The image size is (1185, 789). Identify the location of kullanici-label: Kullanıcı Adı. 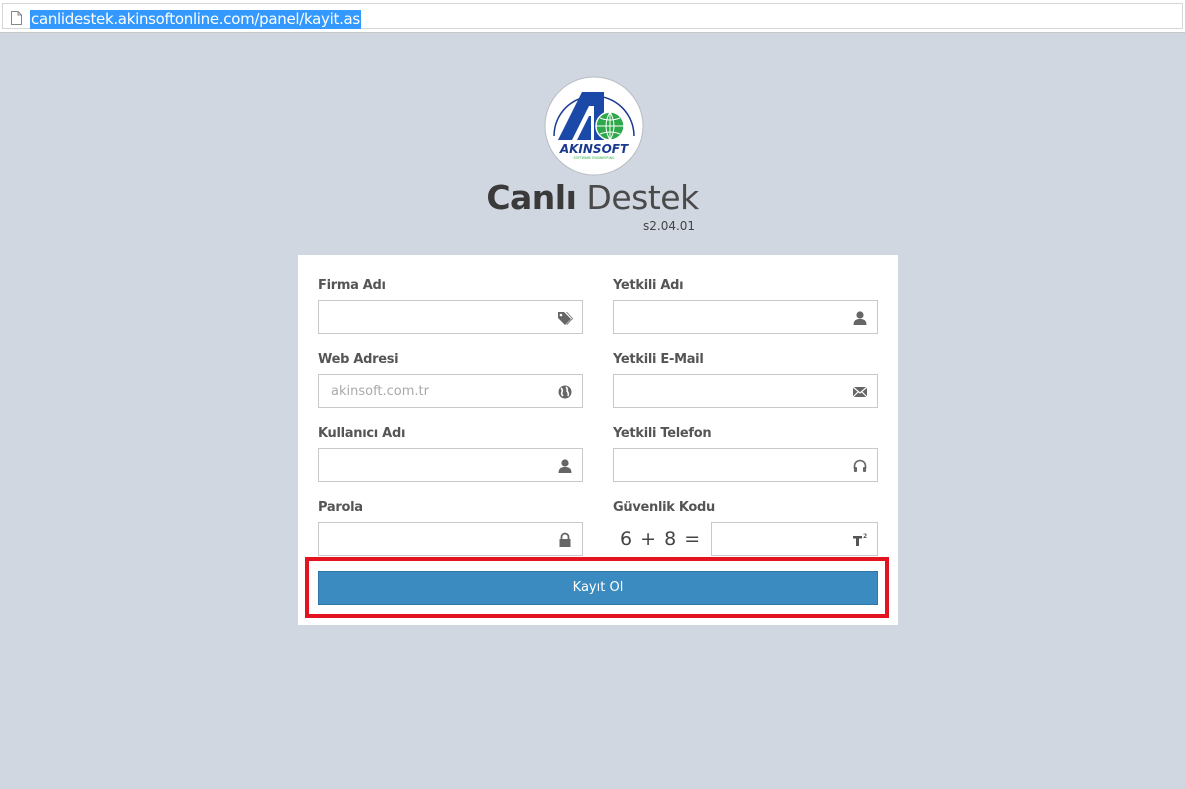
(362, 433).